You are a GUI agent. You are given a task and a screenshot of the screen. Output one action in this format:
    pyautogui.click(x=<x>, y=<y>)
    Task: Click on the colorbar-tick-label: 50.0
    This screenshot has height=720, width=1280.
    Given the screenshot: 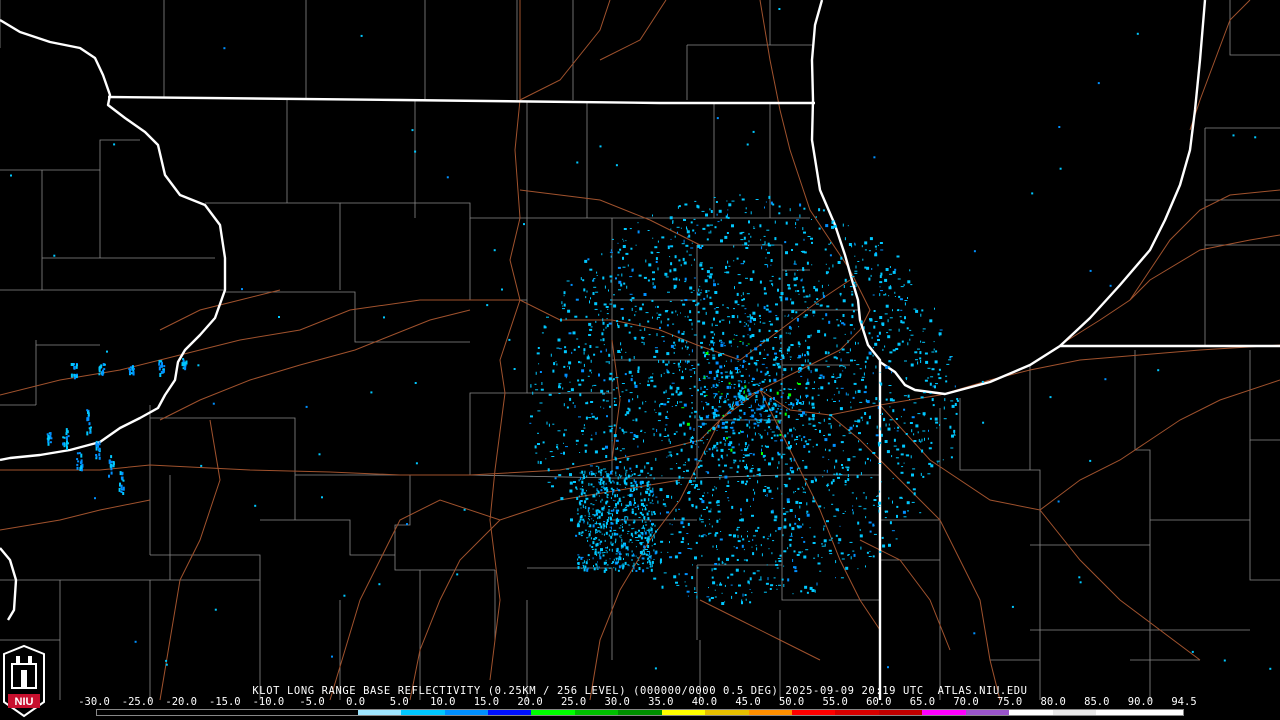 What is the action you would take?
    pyautogui.click(x=791, y=702)
    